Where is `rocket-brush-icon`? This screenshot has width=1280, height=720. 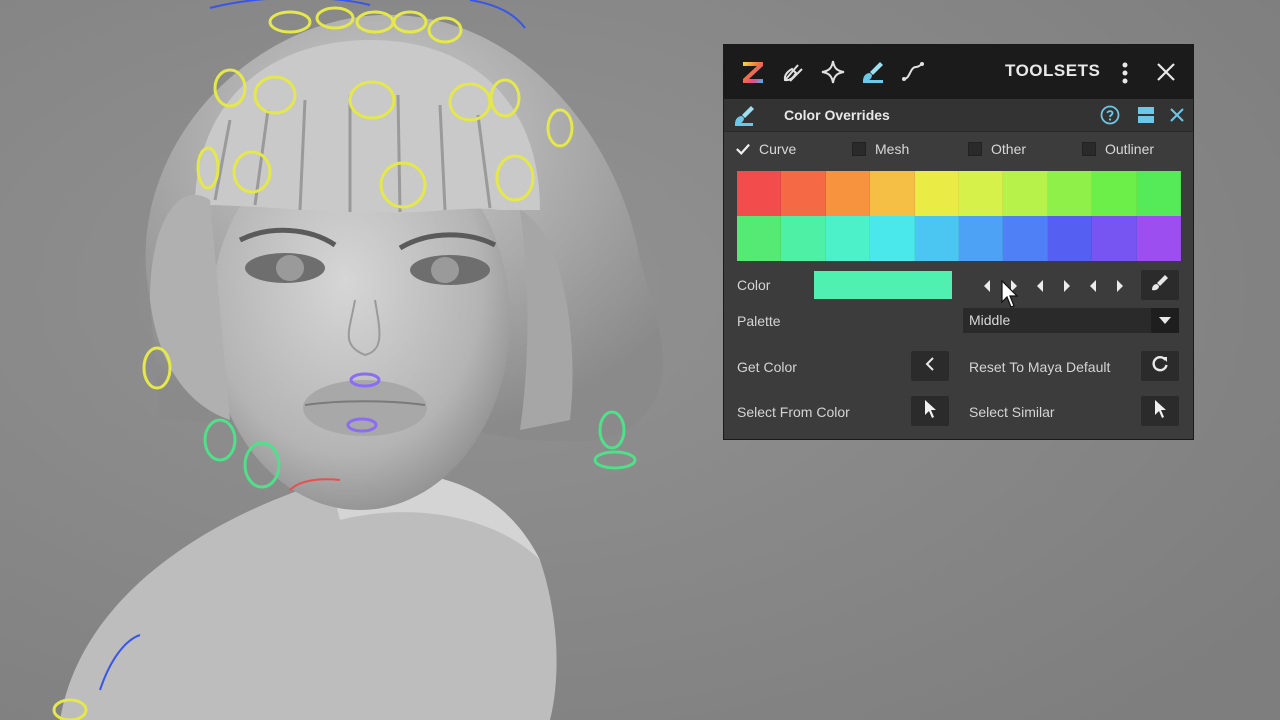 rocket-brush-icon is located at coordinates (793, 72).